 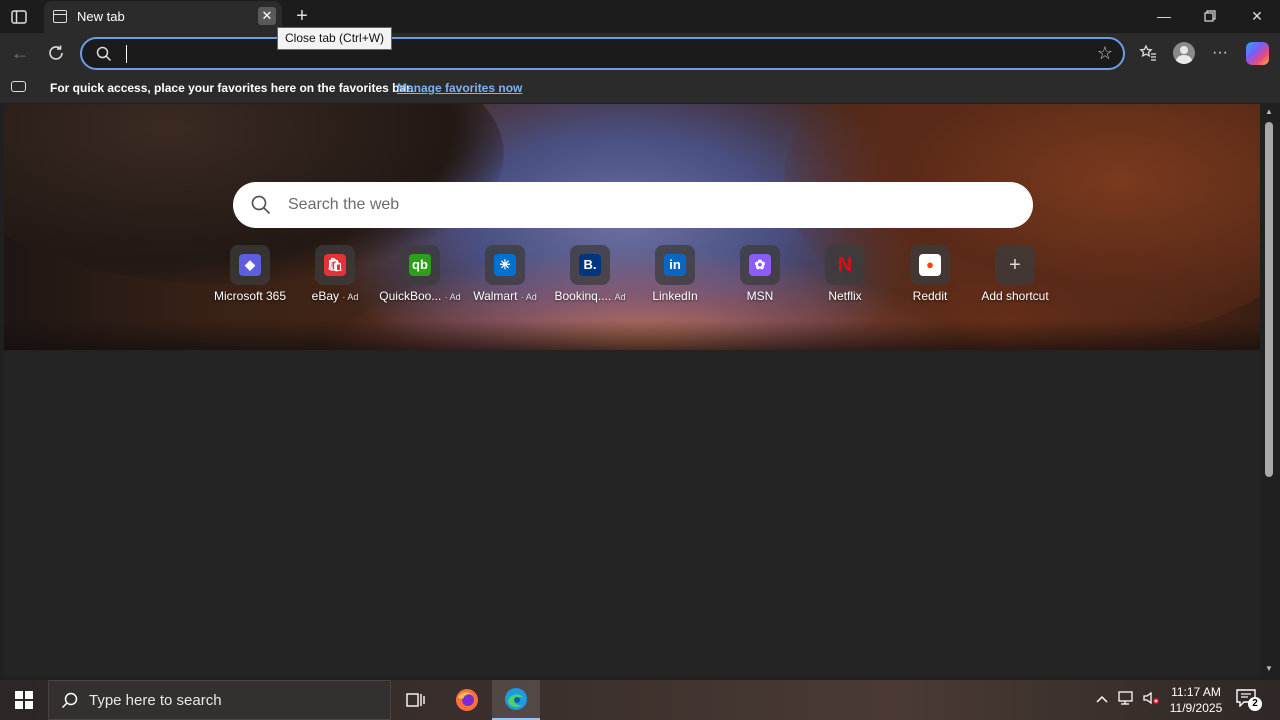 I want to click on tab-actions-button, so click(x=19, y=17).